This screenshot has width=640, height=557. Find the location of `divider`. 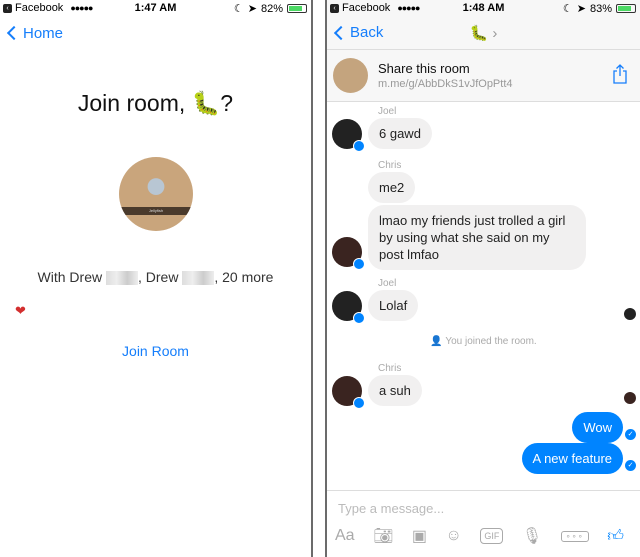

divider is located at coordinates (312, 278).